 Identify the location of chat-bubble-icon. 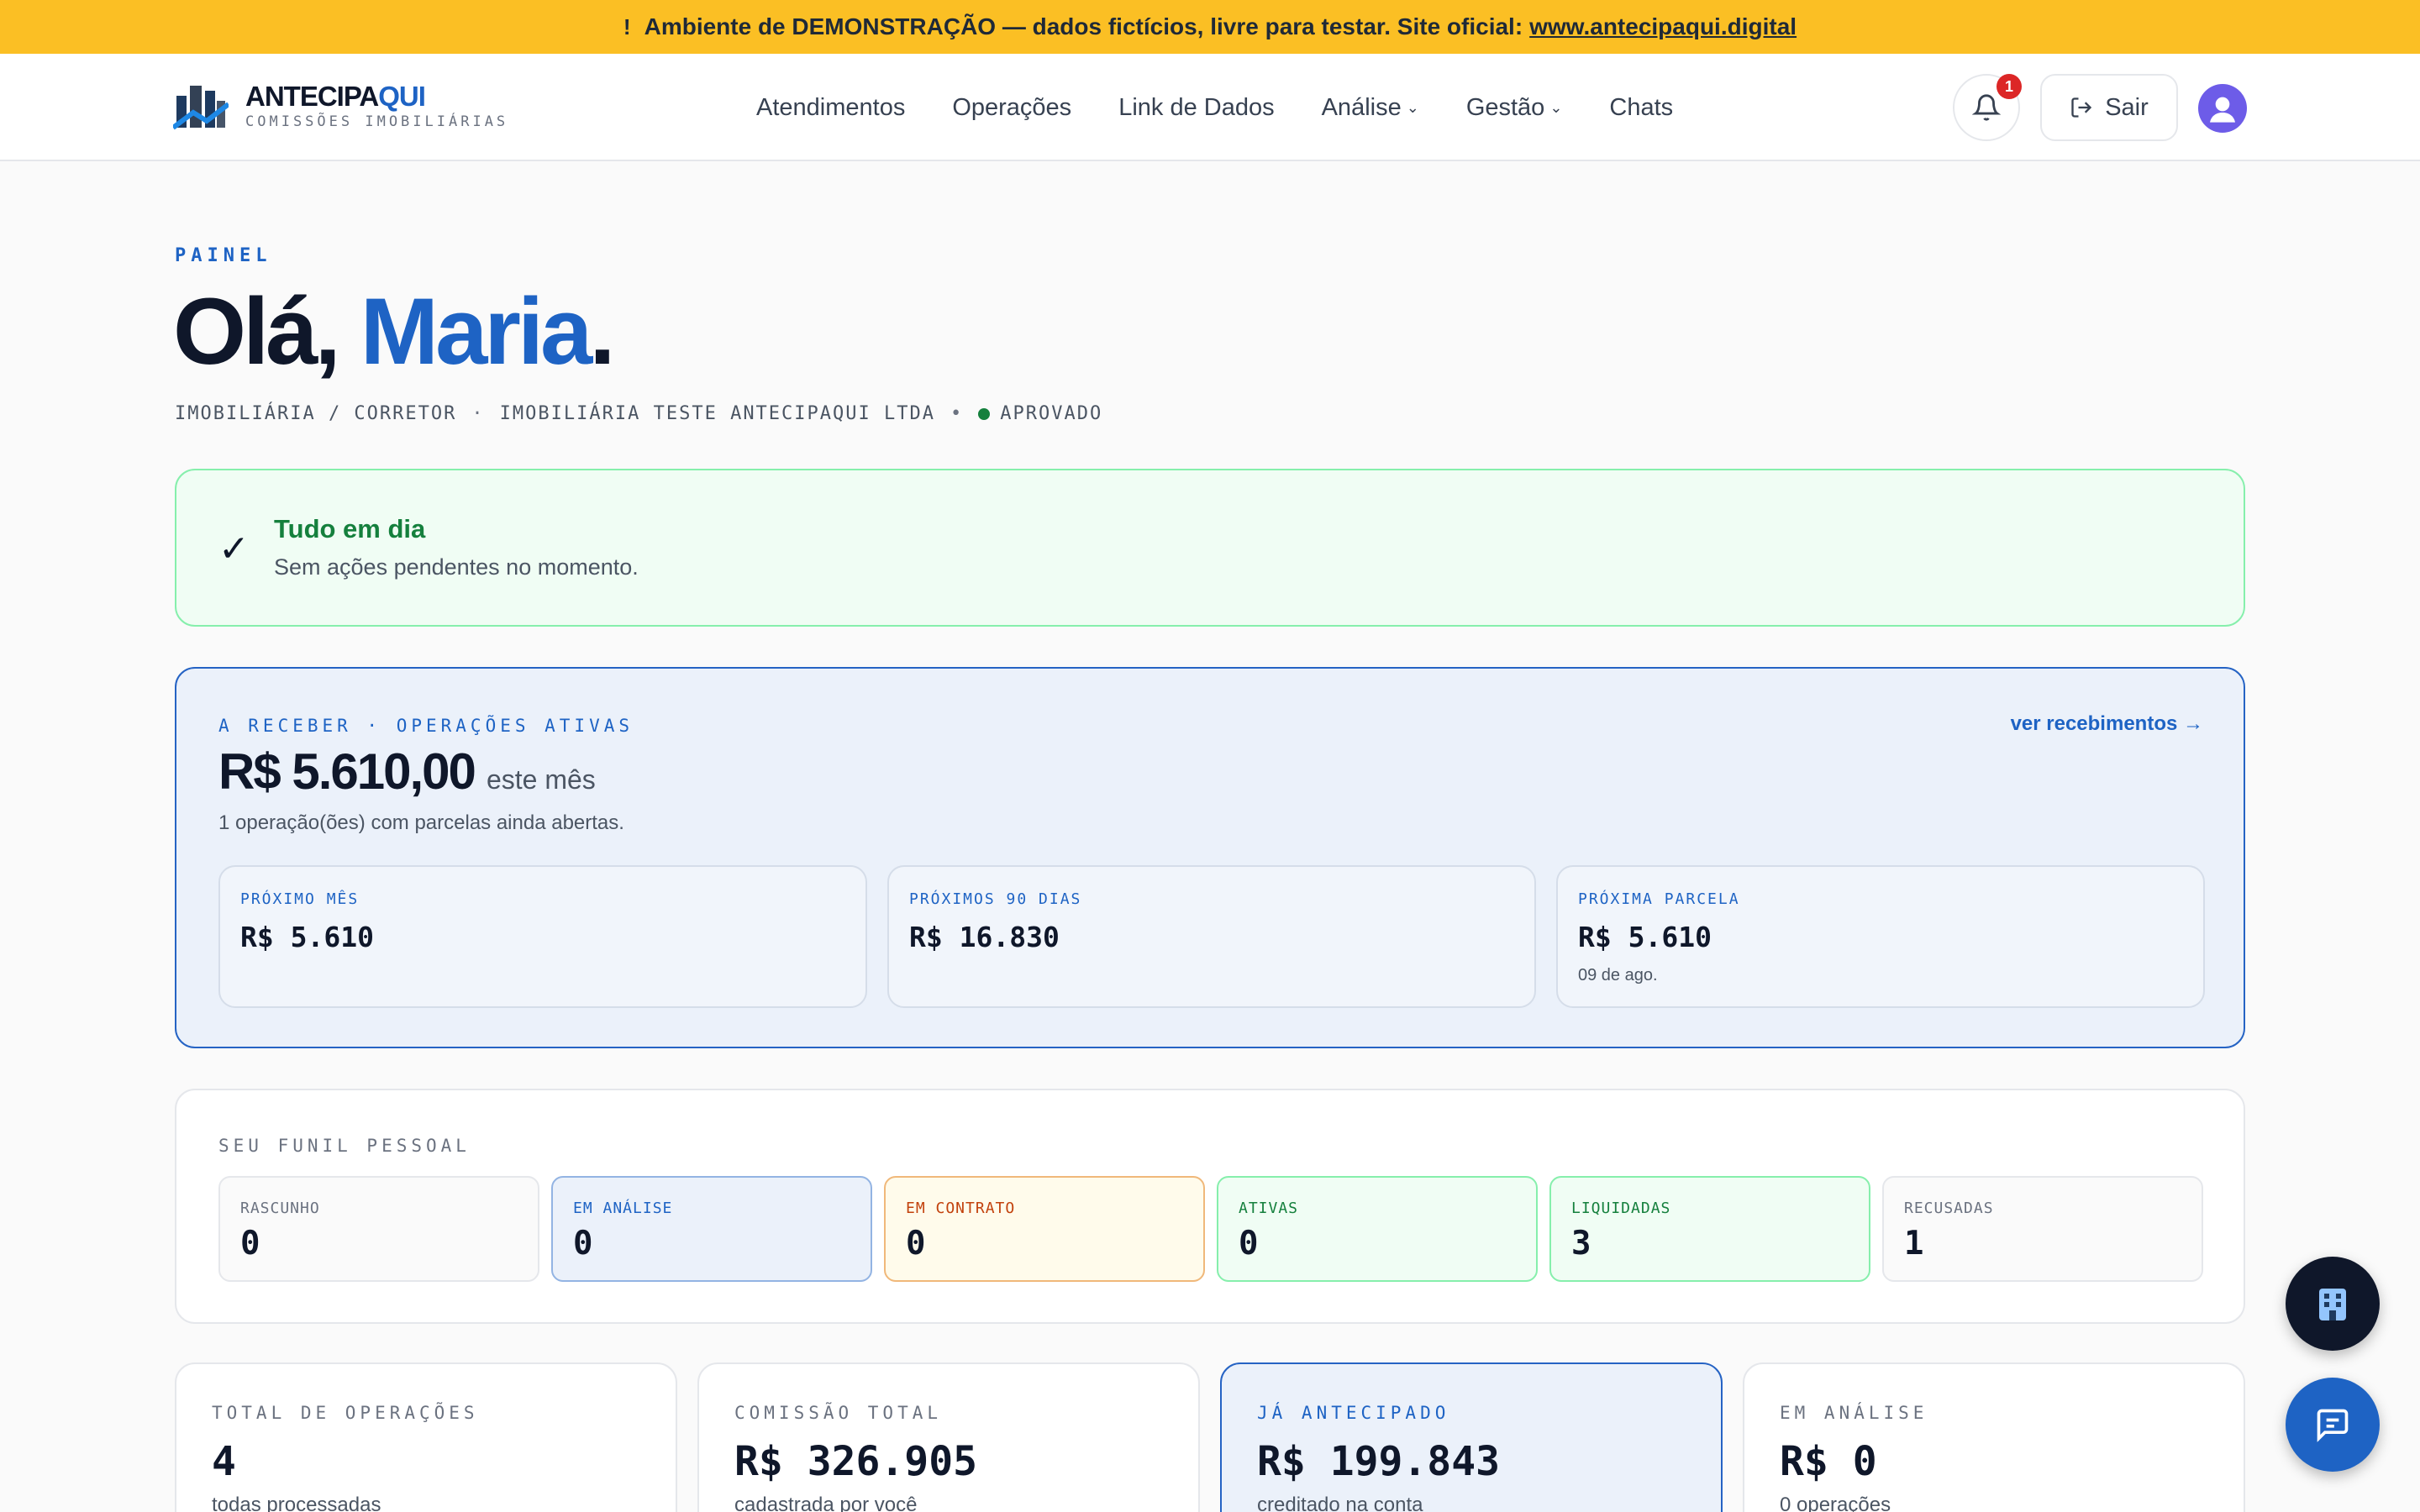
(2333, 1425).